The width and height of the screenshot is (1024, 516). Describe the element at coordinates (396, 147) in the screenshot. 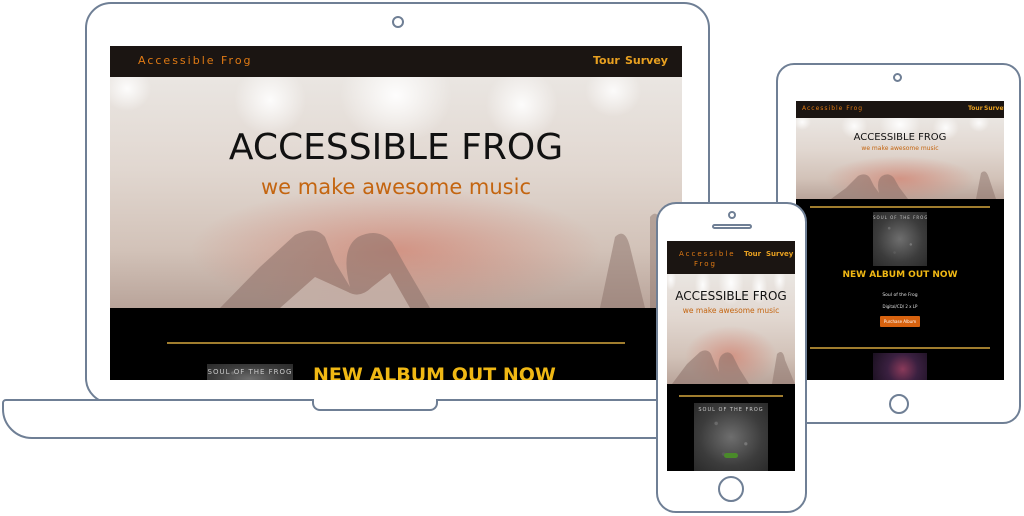

I see `hero-title: ACCESSIBLE FROG` at that location.